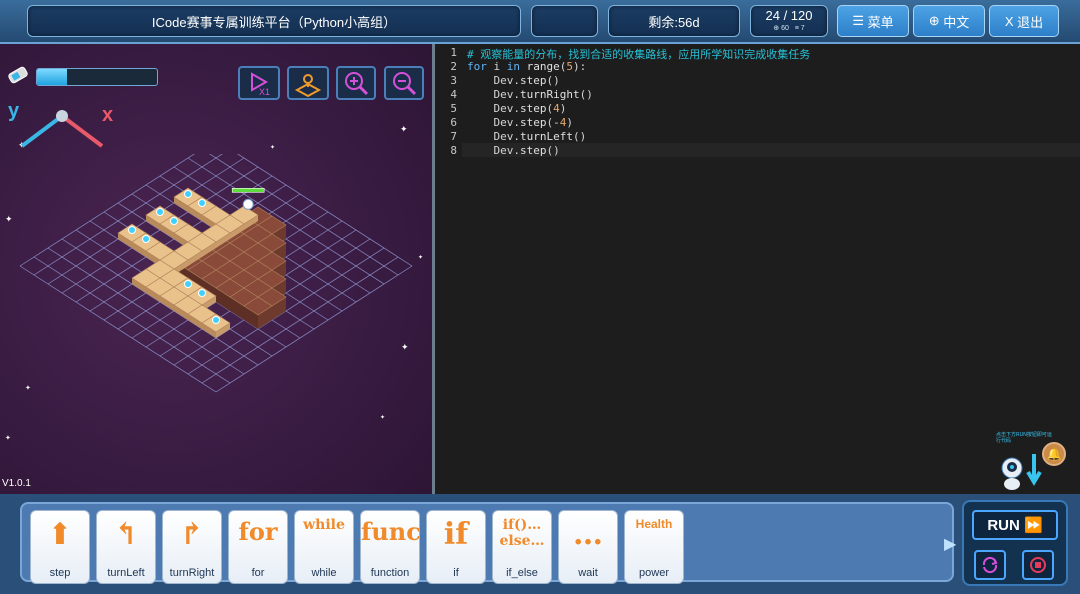  I want to click on line-number: 4, so click(453, 94).